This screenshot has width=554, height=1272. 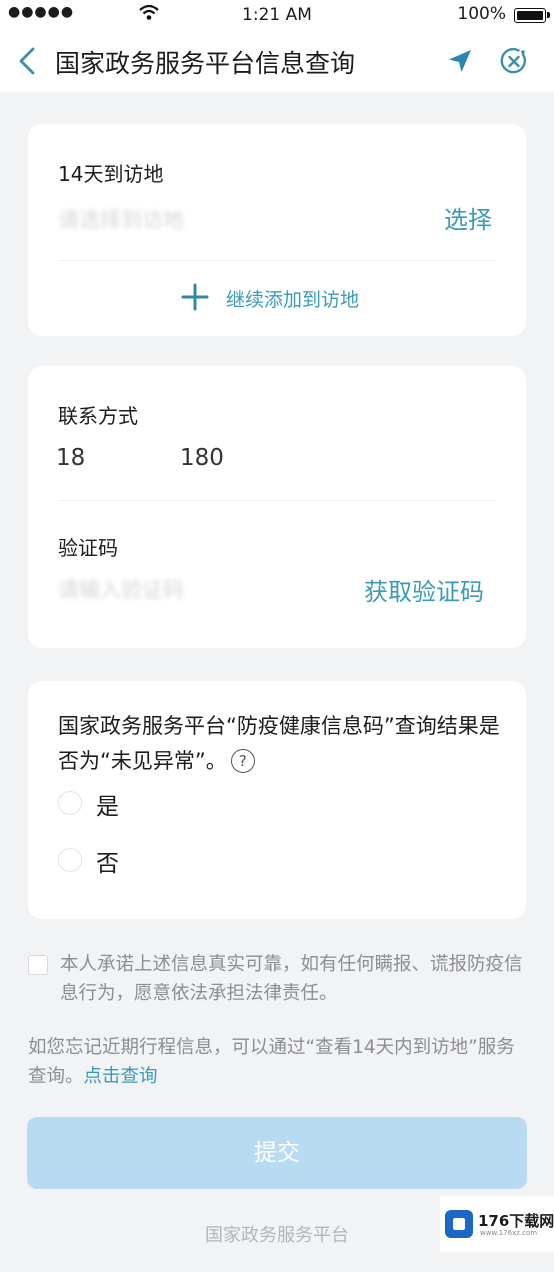 I want to click on add-visit-place-button: 继续添加到访地, so click(x=277, y=297).